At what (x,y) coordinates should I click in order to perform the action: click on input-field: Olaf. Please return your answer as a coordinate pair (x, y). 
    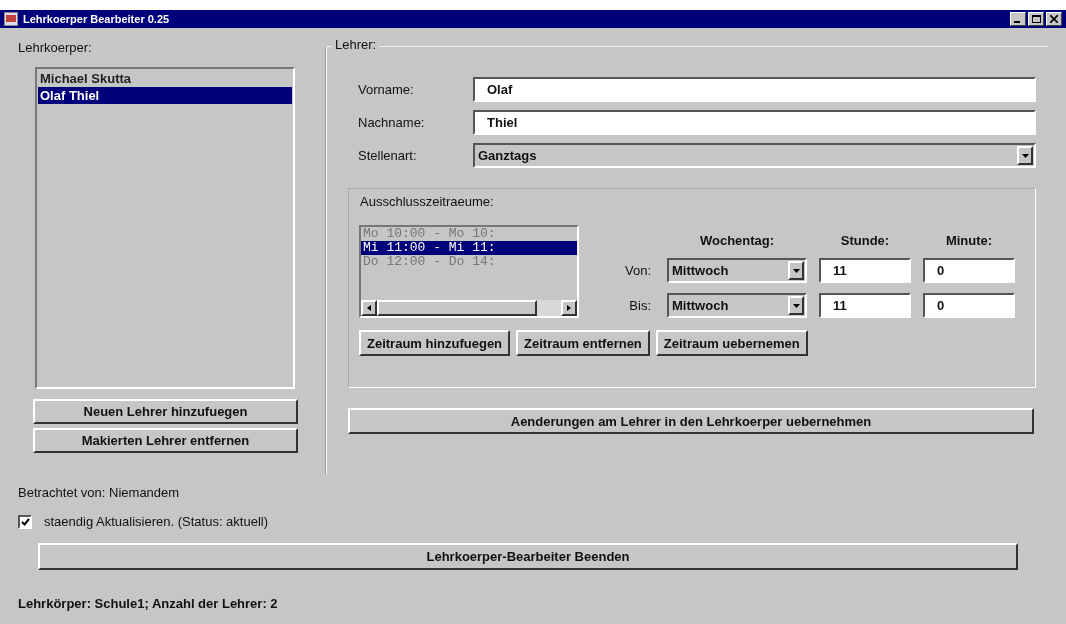
    Looking at the image, I should click on (754, 89).